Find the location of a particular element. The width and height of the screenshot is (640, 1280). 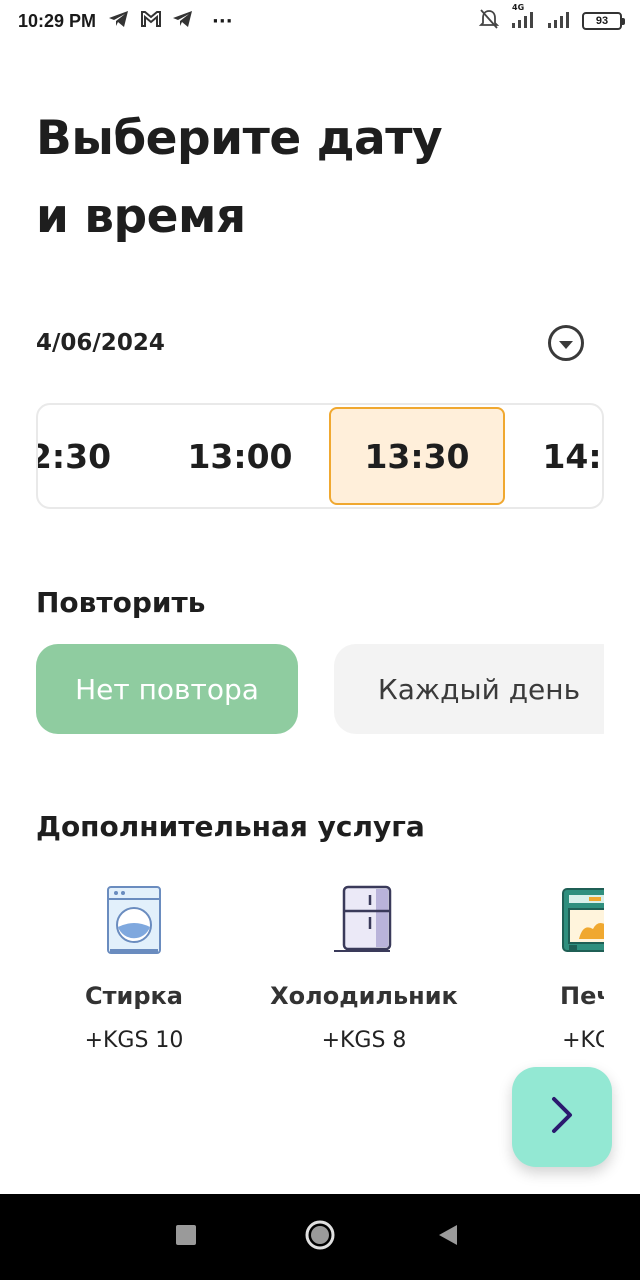

services-carousel: Стирка +KGS 10 Холодильник +KGS 8 Пе +KG is located at coordinates (320, 975).